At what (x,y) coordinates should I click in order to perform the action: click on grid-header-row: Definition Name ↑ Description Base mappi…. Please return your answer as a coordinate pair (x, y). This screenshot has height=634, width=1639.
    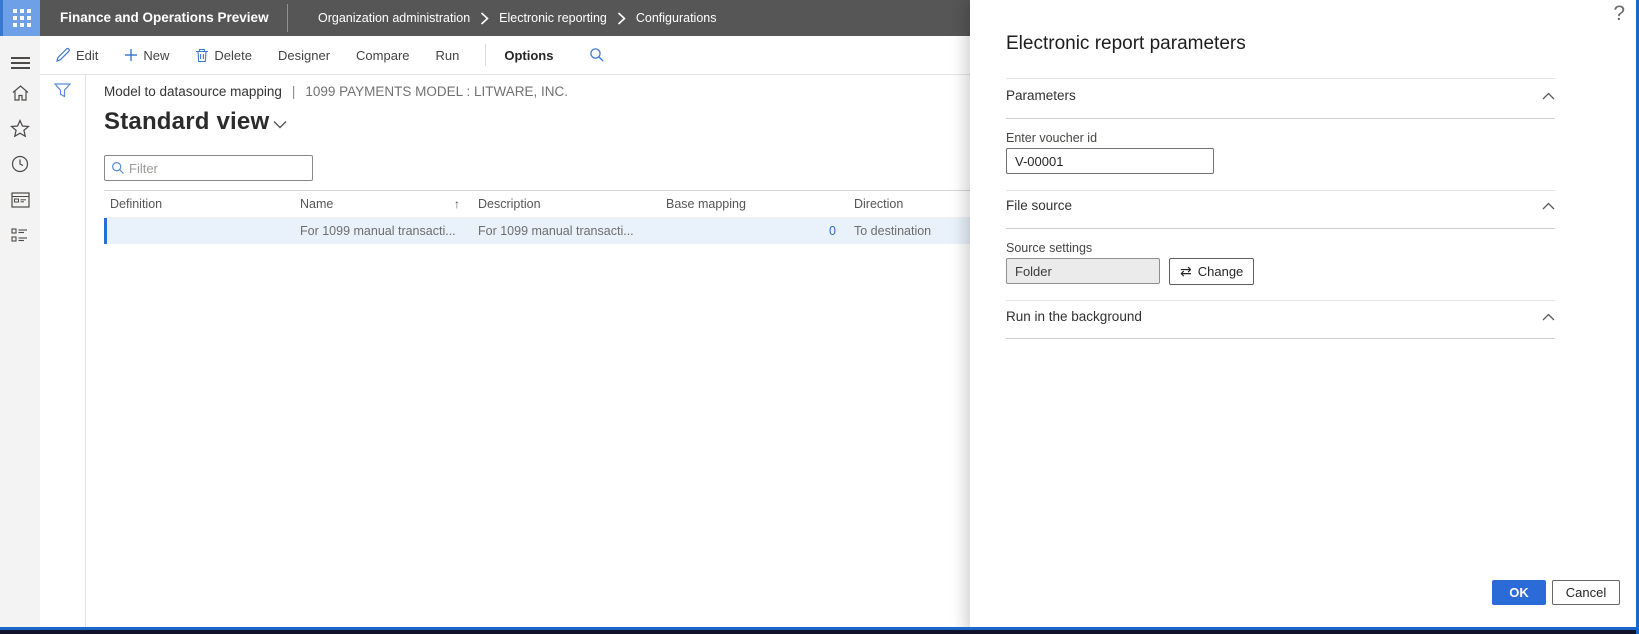
    Looking at the image, I should click on (537, 204).